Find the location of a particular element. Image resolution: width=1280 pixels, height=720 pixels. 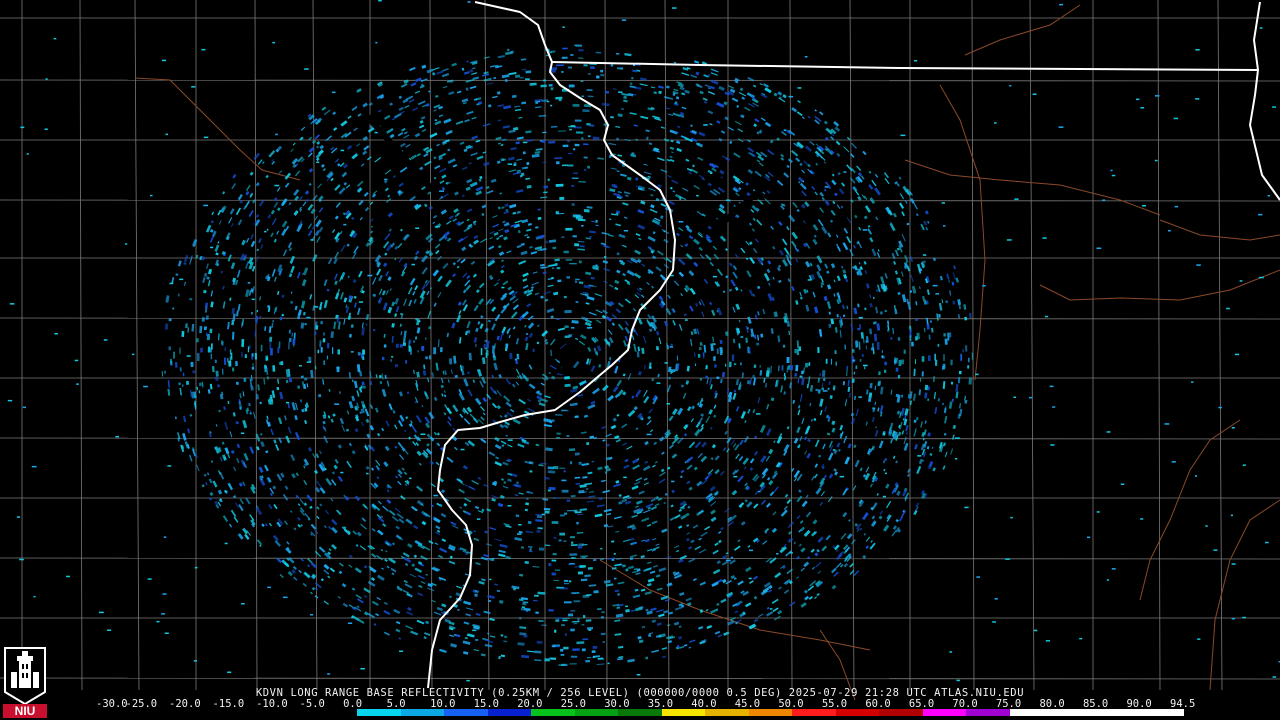

niu-logo-text: NIU is located at coordinates (25, 711).